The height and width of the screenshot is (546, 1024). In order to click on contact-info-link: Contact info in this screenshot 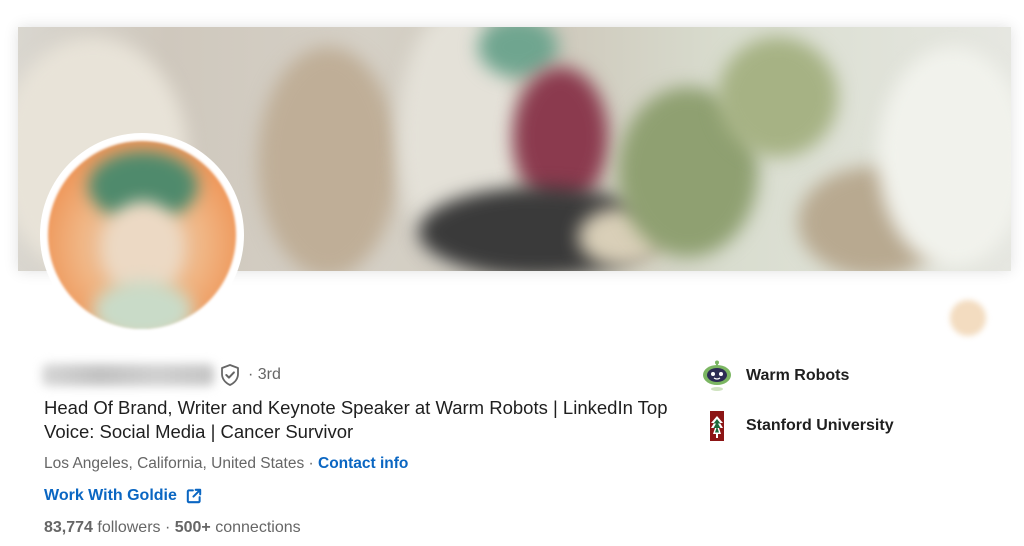, I will do `click(363, 463)`.